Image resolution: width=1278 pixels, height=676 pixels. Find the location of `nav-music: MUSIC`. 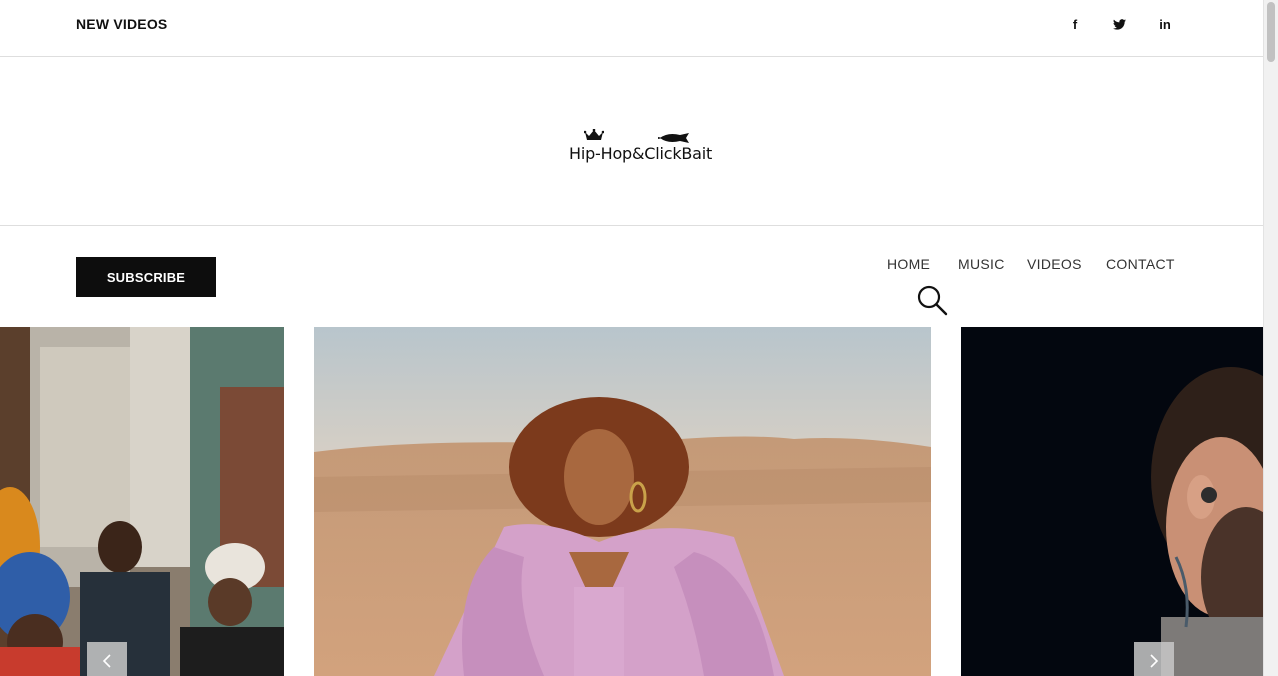

nav-music: MUSIC is located at coordinates (981, 264).